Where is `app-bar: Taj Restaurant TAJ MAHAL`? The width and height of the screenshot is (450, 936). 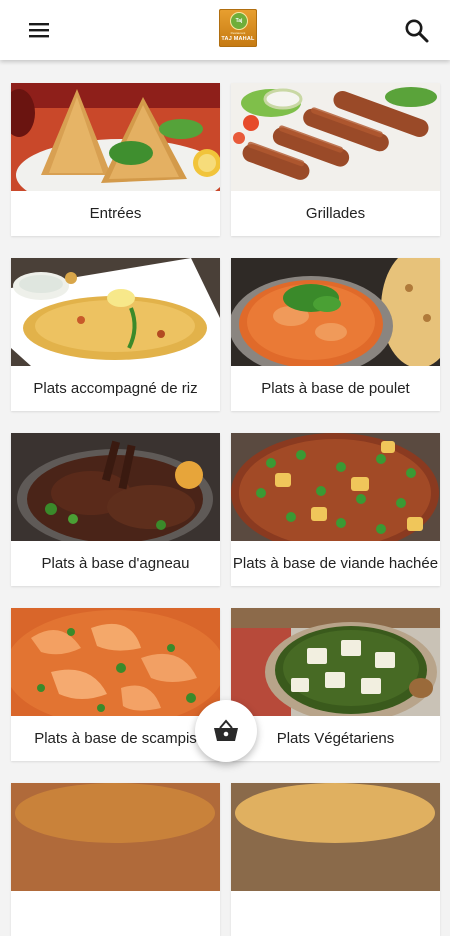
app-bar: Taj Restaurant TAJ MAHAL is located at coordinates (225, 30).